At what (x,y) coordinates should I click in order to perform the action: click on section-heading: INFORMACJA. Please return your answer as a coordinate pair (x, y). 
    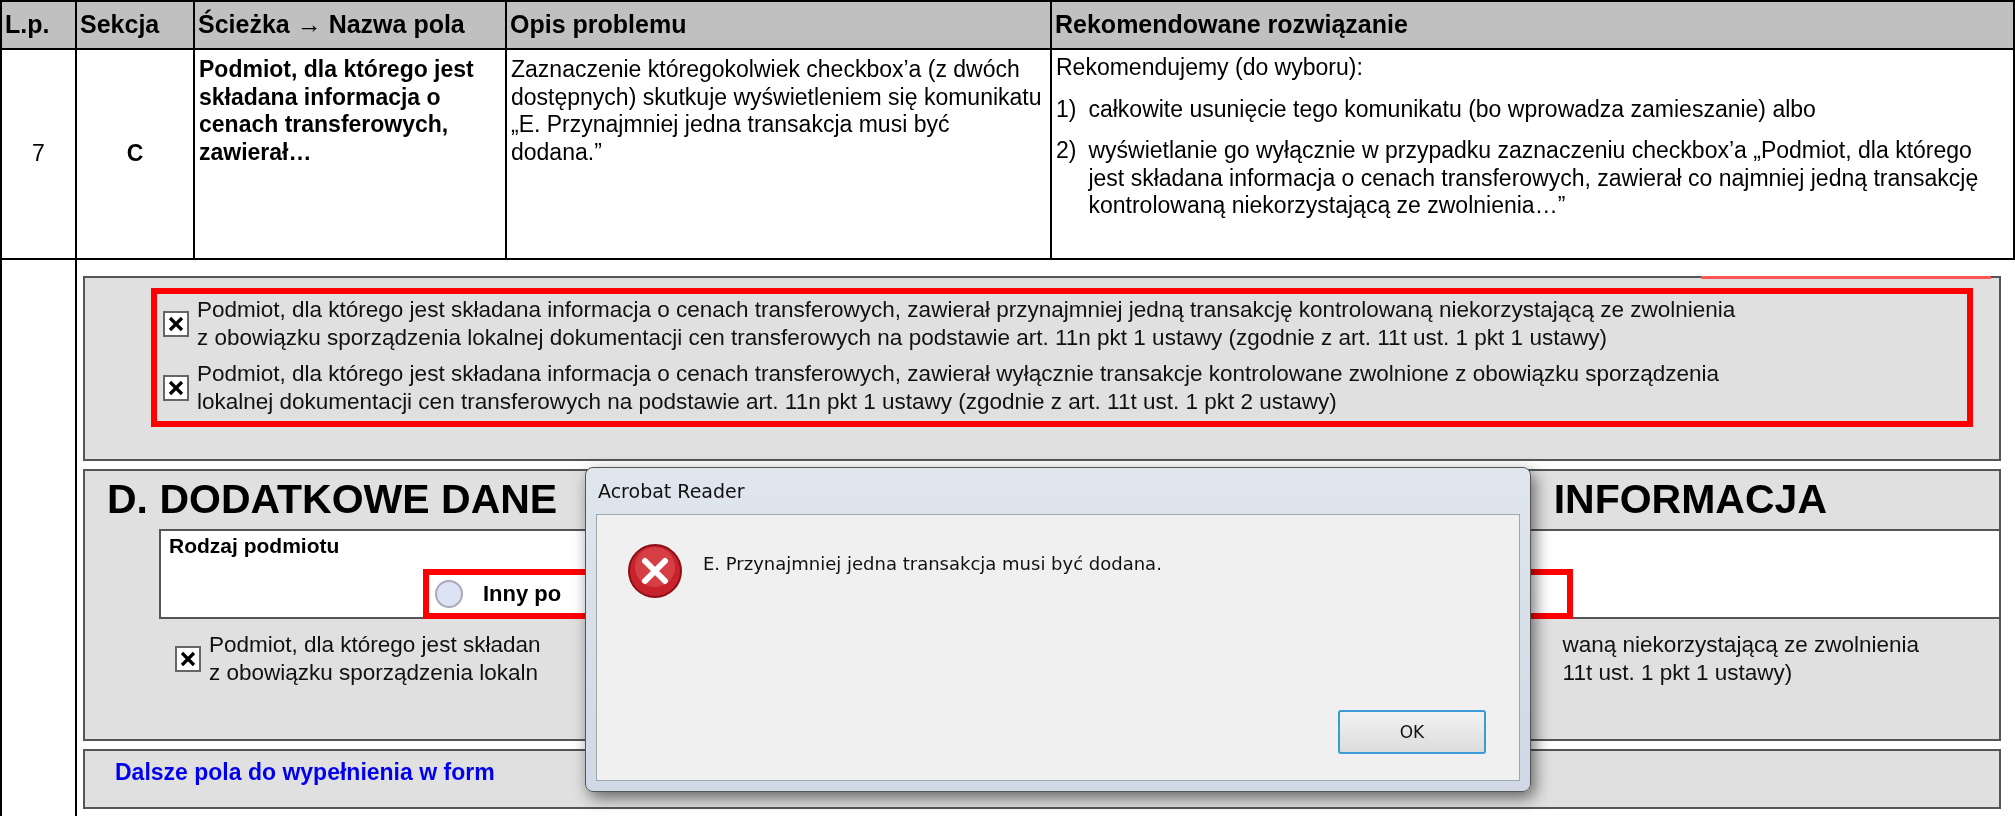
    Looking at the image, I should click on (1690, 499).